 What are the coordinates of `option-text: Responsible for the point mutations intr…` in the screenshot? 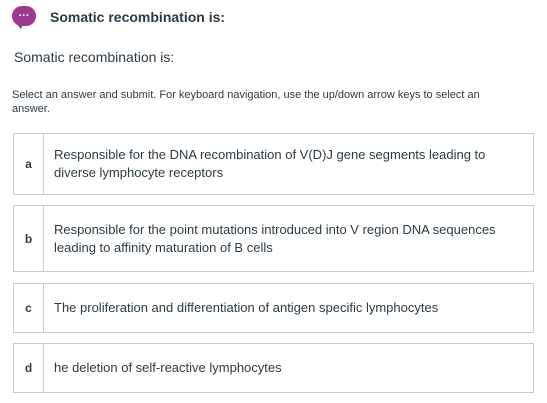 It's located at (275, 238).